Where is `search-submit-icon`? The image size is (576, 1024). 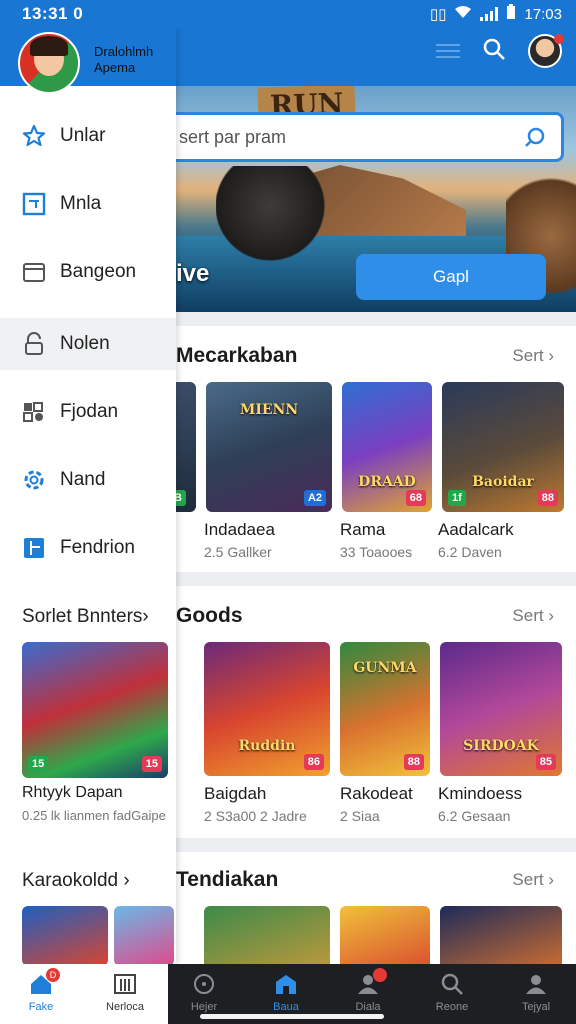 search-submit-icon is located at coordinates (535, 137).